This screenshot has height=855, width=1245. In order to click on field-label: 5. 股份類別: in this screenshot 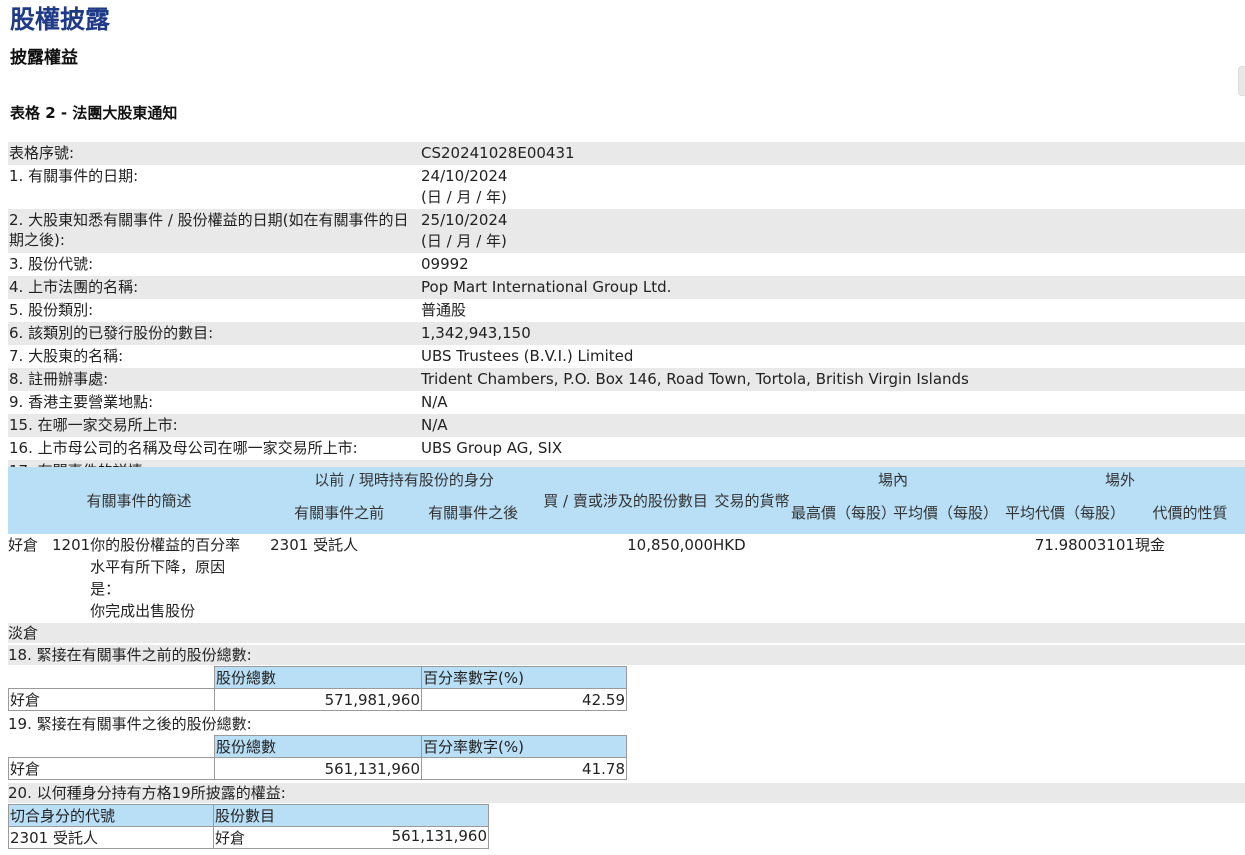, I will do `click(51, 310)`.